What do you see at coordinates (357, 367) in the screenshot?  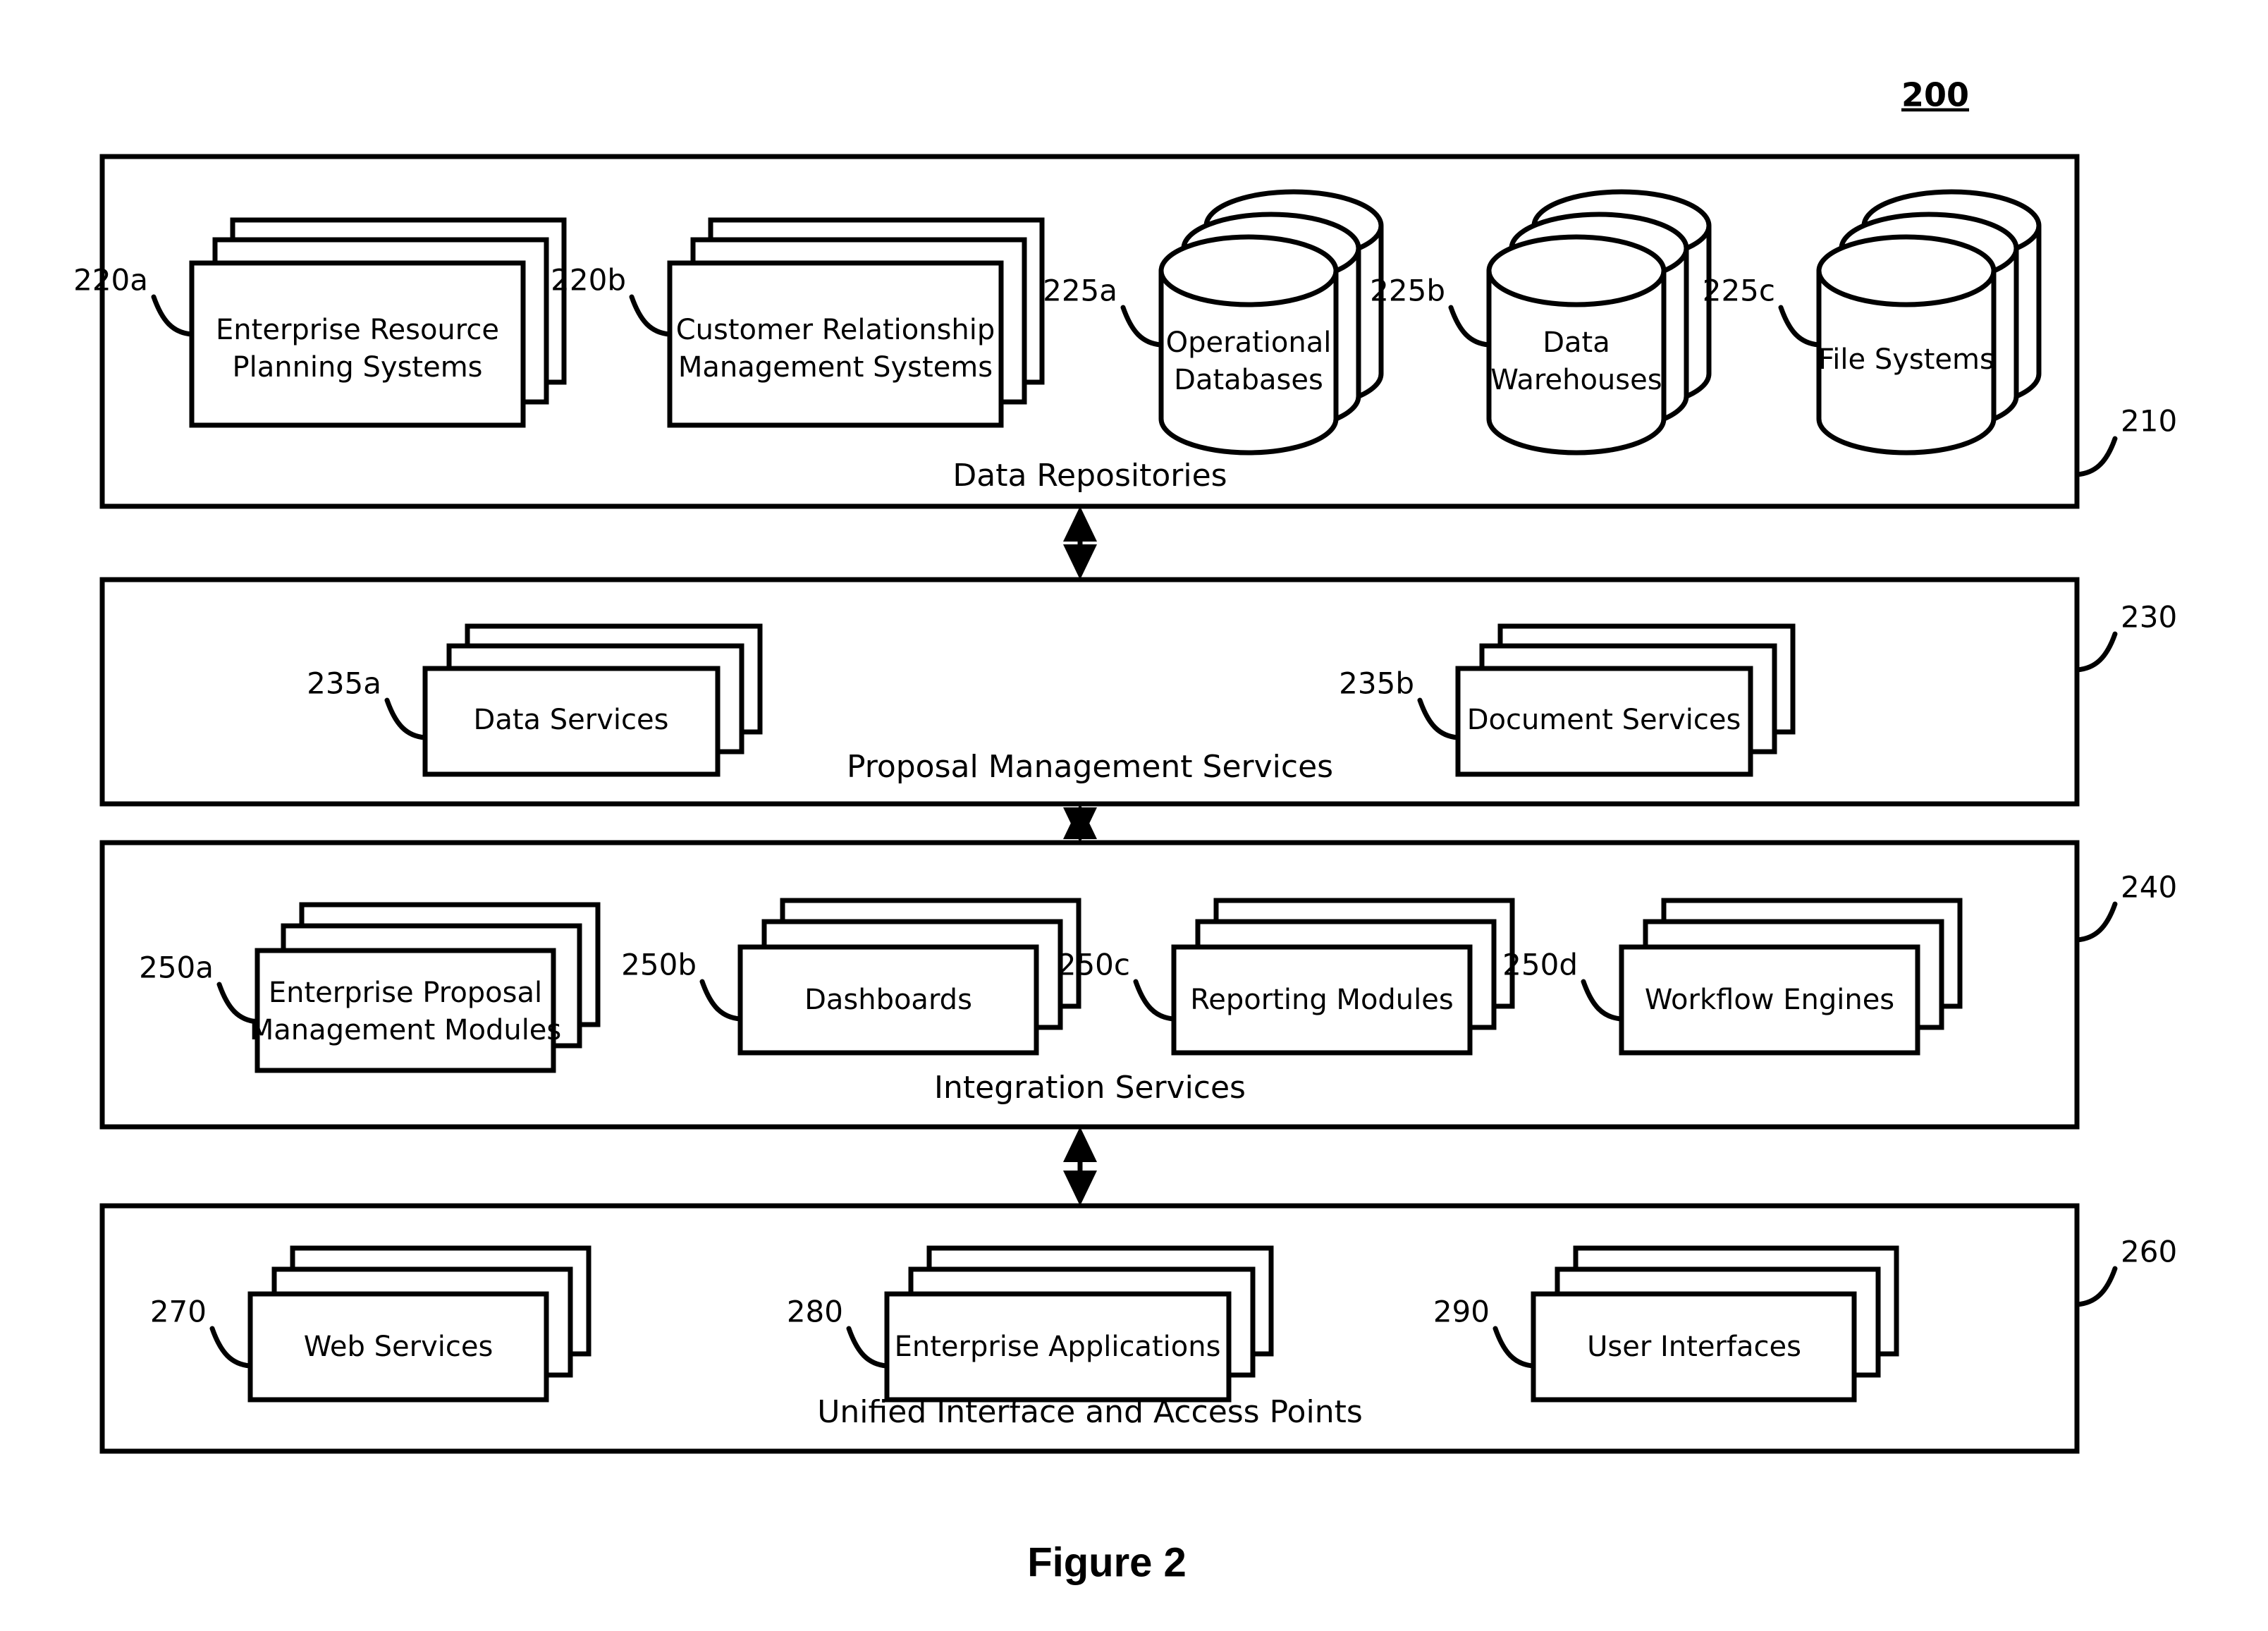 I see `node-220a-label-line2: Planning Systems` at bounding box center [357, 367].